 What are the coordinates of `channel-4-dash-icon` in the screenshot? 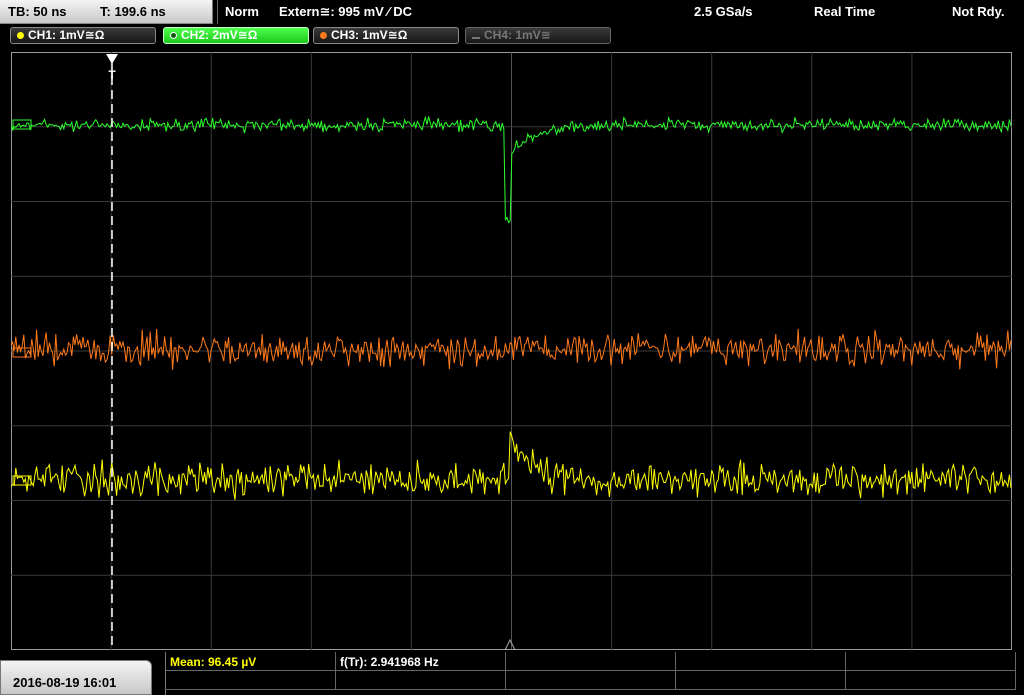 It's located at (476, 38).